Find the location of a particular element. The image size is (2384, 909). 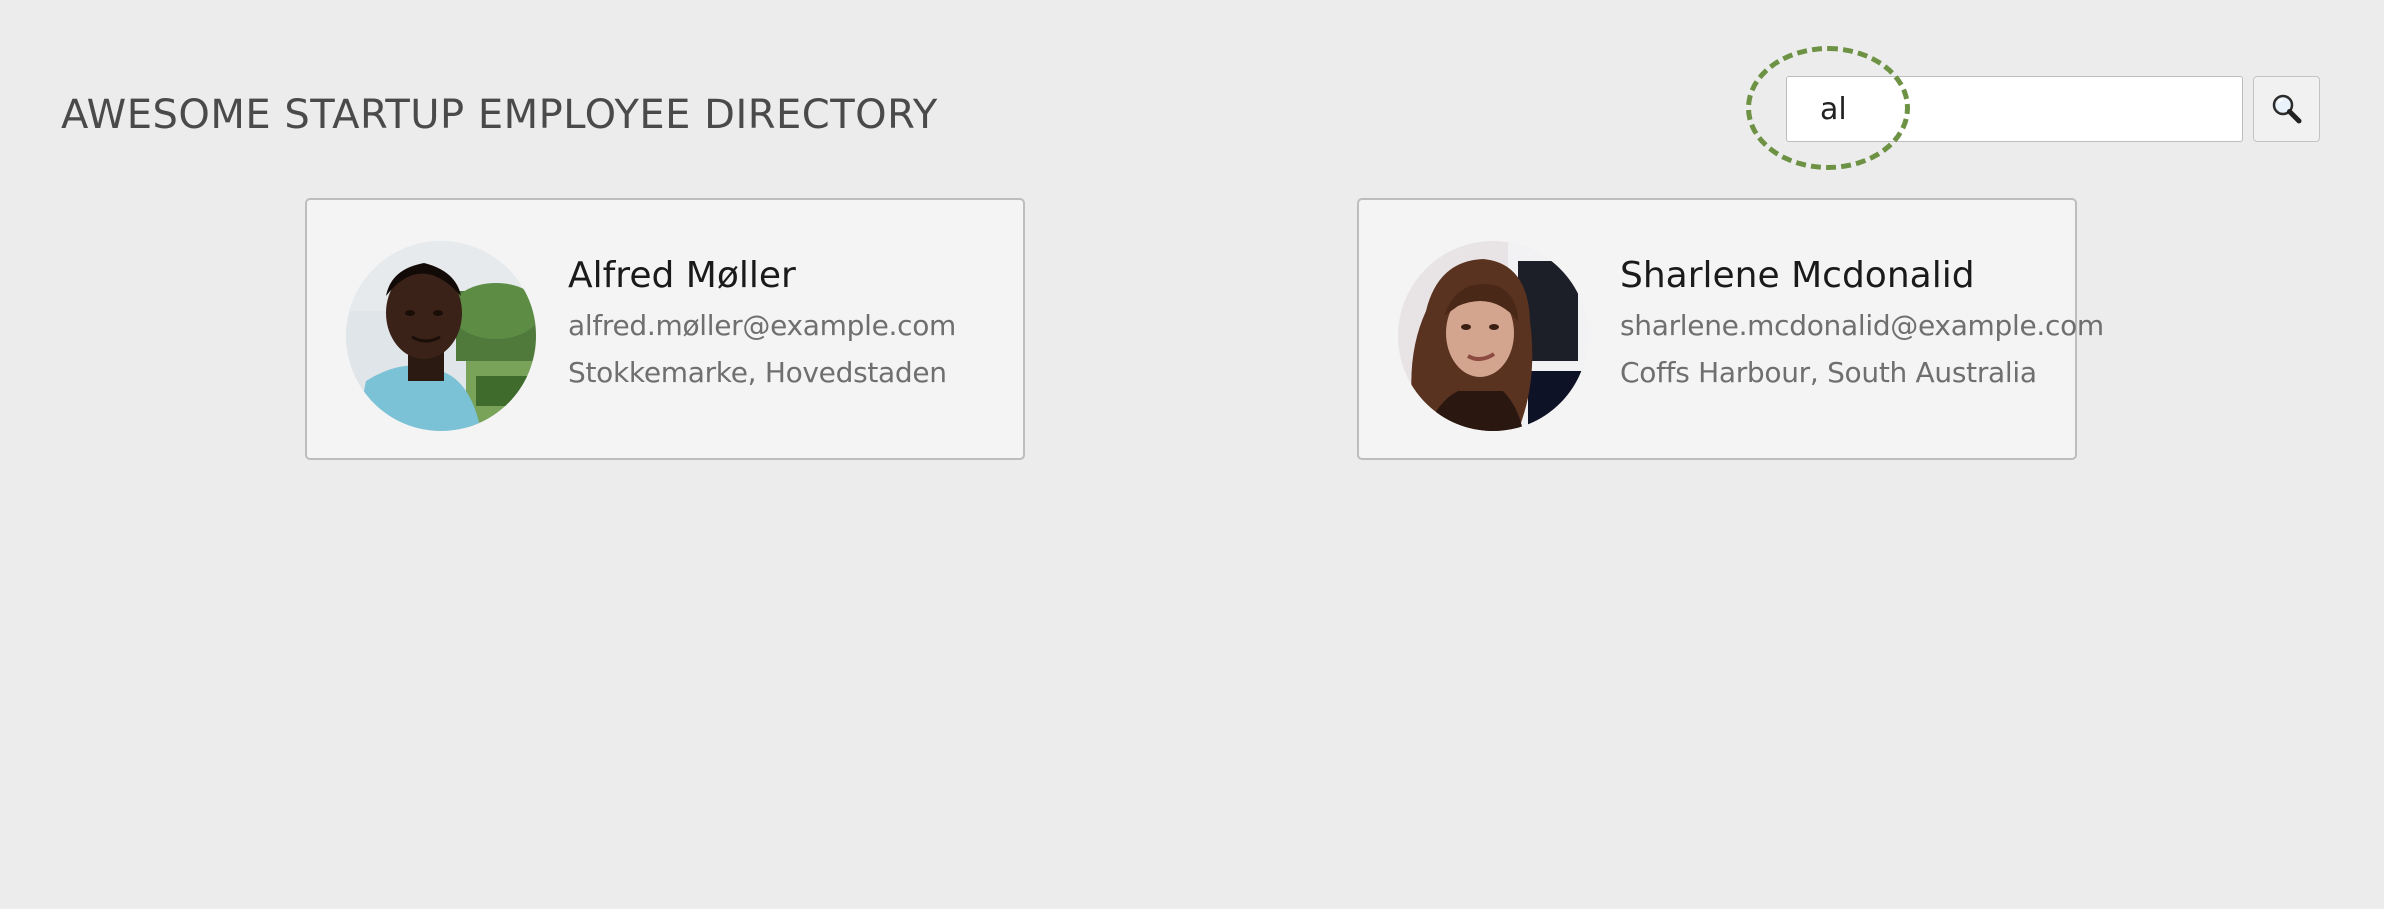

employee-email: alfred.møller@example.com is located at coordinates (762, 325).